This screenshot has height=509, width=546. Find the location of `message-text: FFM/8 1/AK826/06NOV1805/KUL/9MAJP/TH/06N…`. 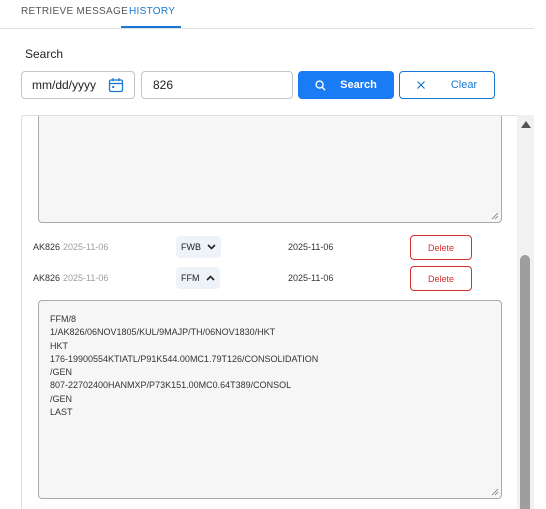

message-text: FFM/8 1/AK826/06NOV1805/KUL/9MAJP/TH/06N… is located at coordinates (184, 366).